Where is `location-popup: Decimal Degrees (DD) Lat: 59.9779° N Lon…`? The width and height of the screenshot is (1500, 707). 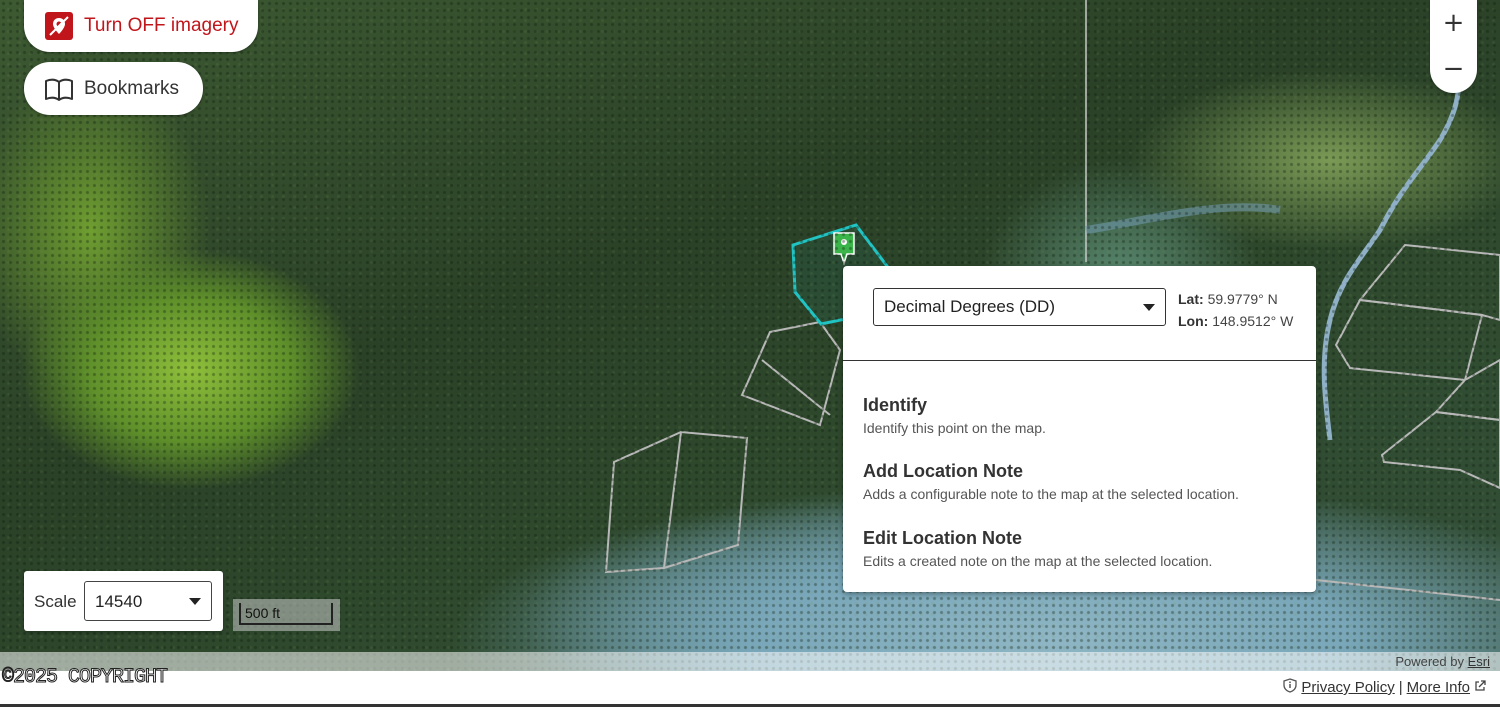 location-popup: Decimal Degrees (DD) Lat: 59.9779° N Lon… is located at coordinates (1079, 429).